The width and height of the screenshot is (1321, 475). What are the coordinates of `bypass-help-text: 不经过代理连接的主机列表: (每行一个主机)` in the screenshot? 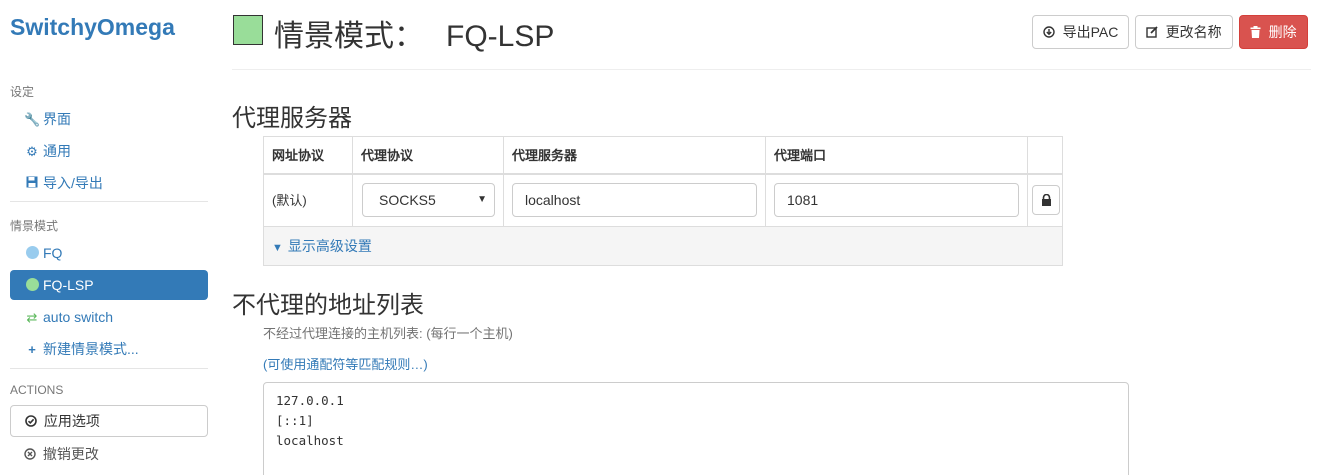 It's located at (388, 333).